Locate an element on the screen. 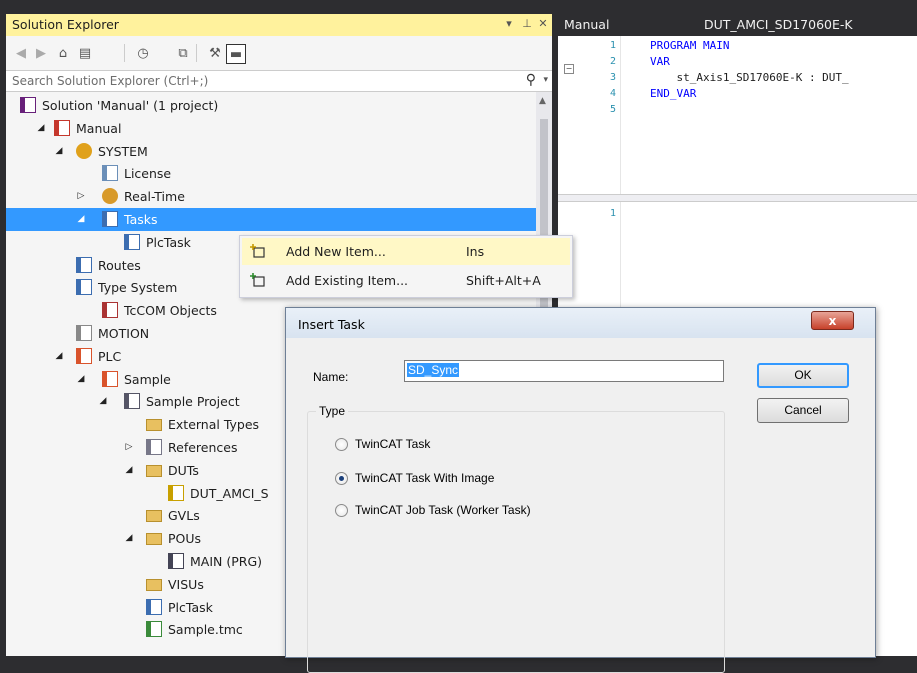 The height and width of the screenshot is (673, 917). toolbar-separator is located at coordinates (124, 53).